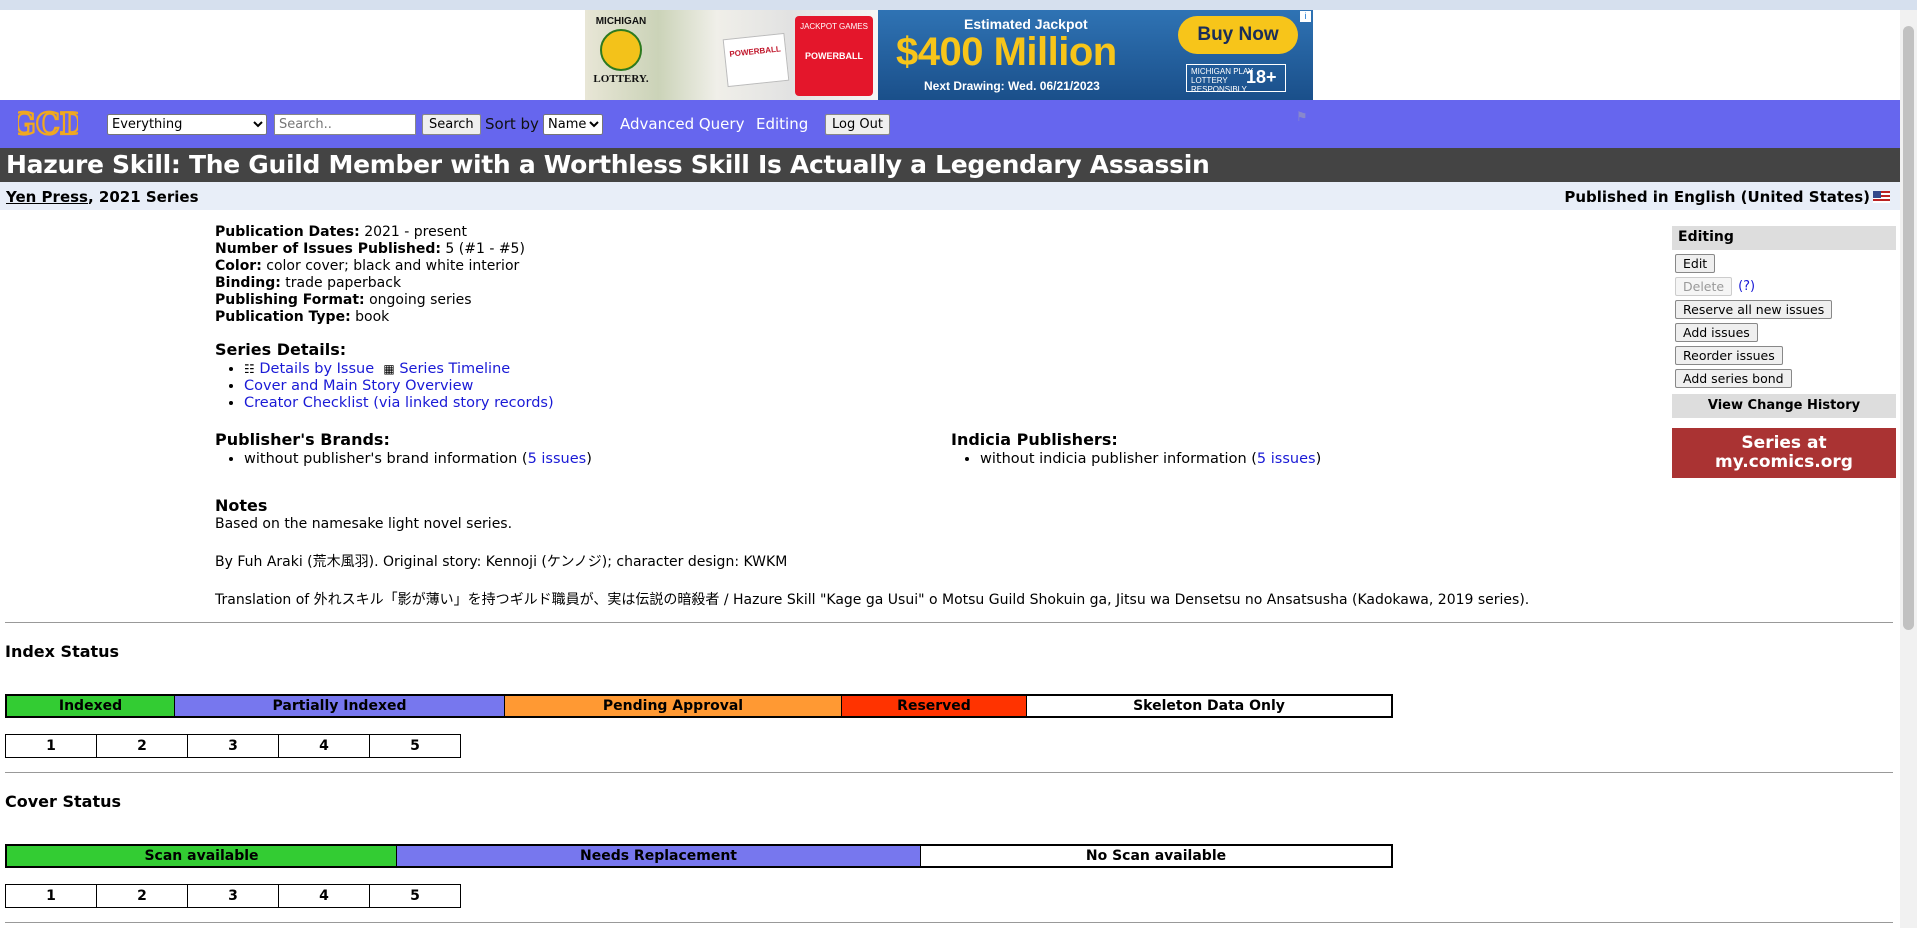 This screenshot has height=928, width=1917. What do you see at coordinates (393, 266) in the screenshot?
I see `color-value: color cover; black and white interior` at bounding box center [393, 266].